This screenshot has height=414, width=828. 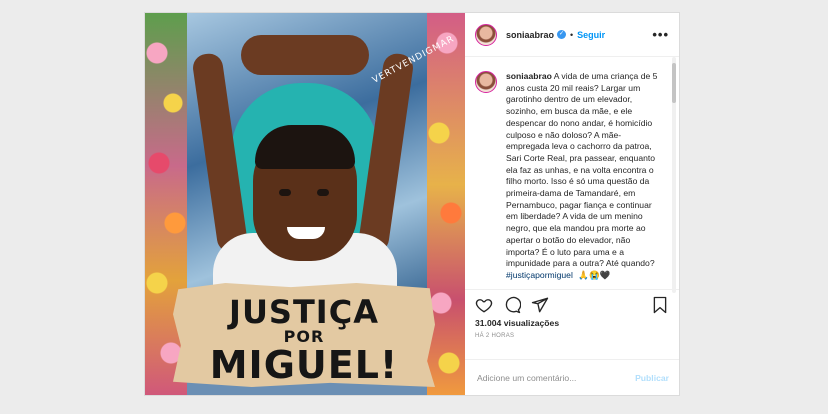 What do you see at coordinates (306, 233) in the screenshot?
I see `smile` at bounding box center [306, 233].